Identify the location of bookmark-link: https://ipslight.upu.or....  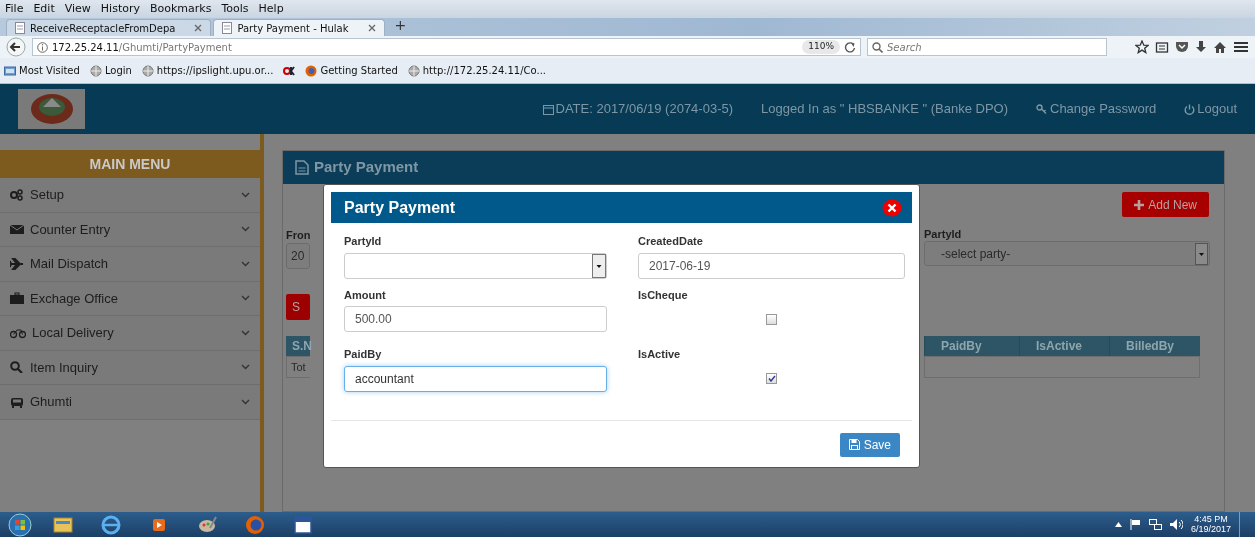
(207, 70).